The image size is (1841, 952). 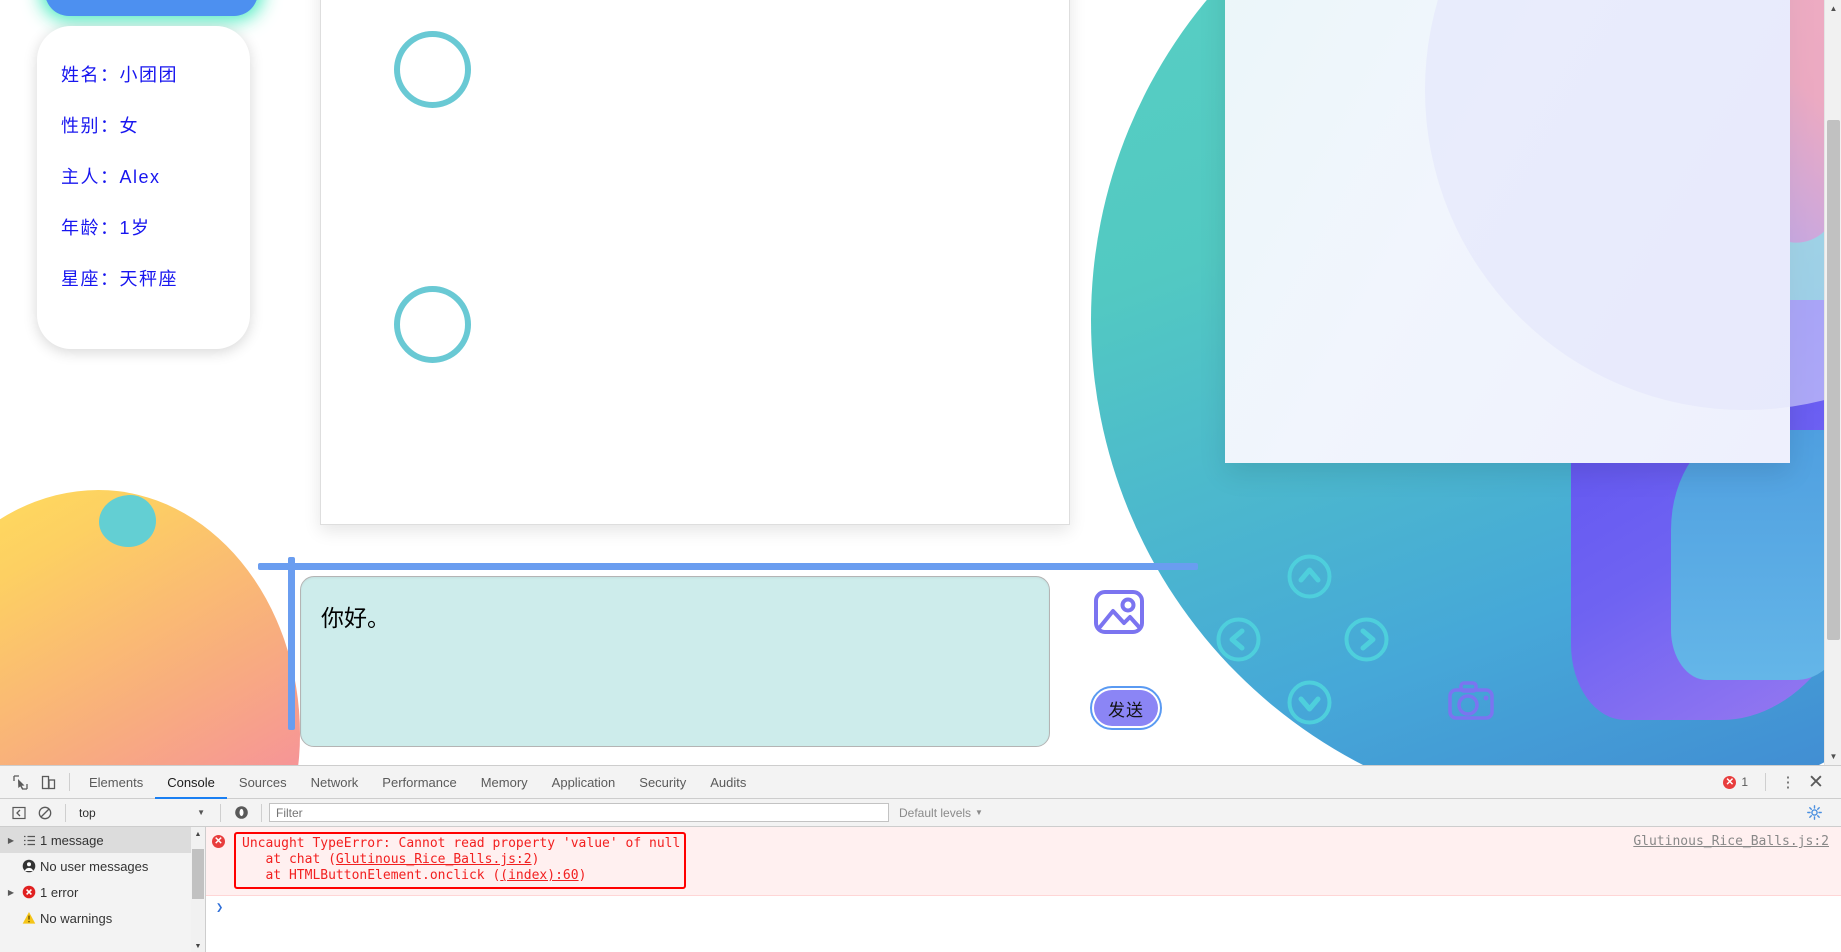 What do you see at coordinates (191, 782) in the screenshot?
I see `tab-console: Console` at bounding box center [191, 782].